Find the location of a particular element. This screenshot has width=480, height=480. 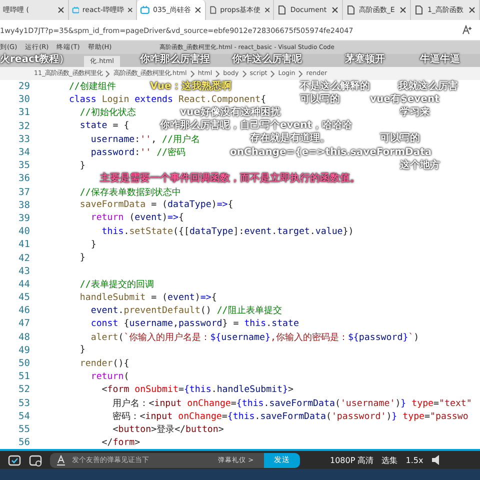

line-number: 31 is located at coordinates (24, 112).